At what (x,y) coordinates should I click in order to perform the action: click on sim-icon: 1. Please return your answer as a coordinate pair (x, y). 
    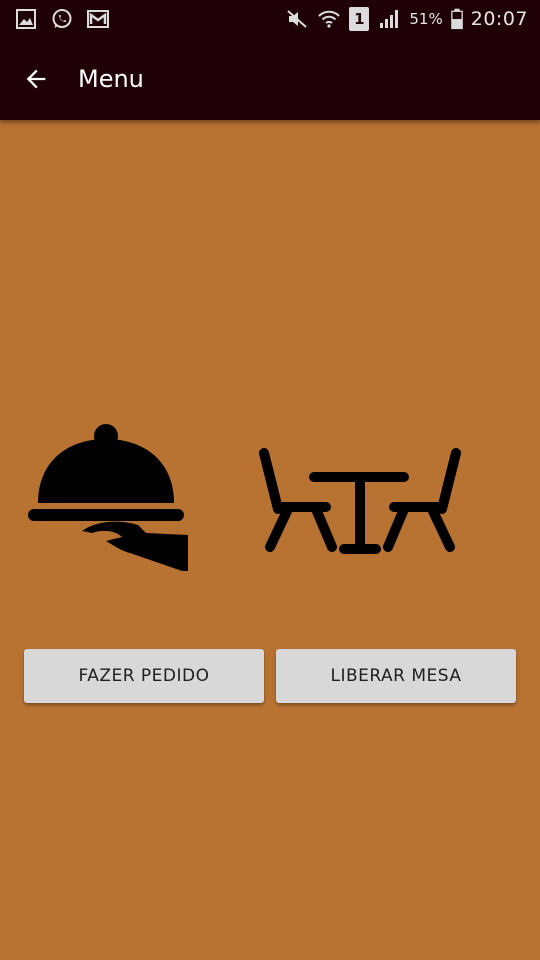
    Looking at the image, I should click on (359, 19).